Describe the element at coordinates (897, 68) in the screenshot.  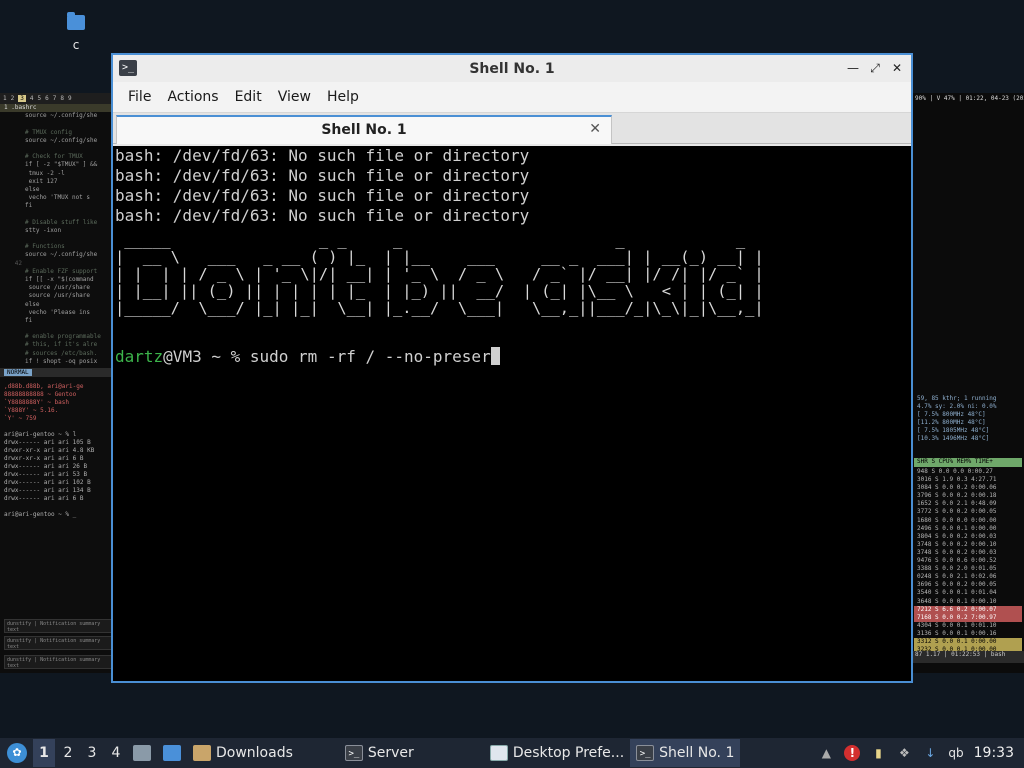
I see `close-icon: ✕` at that location.